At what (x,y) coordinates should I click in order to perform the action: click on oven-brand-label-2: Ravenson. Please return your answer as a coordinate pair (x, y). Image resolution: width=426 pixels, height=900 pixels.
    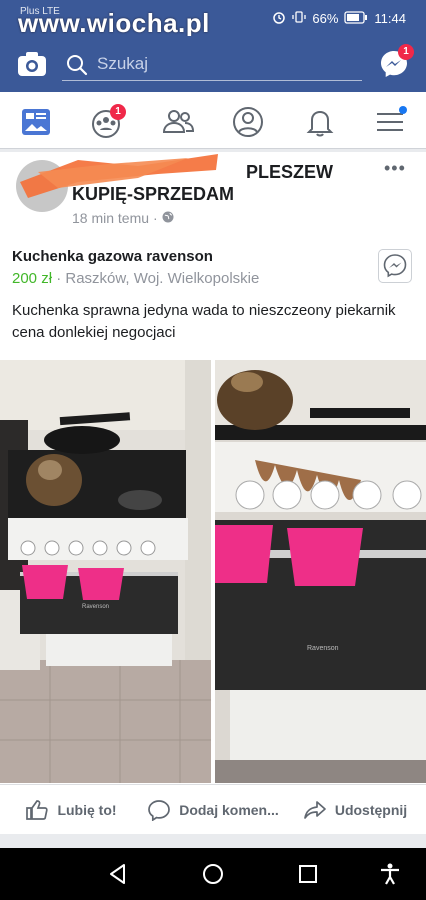
    Looking at the image, I should click on (323, 648).